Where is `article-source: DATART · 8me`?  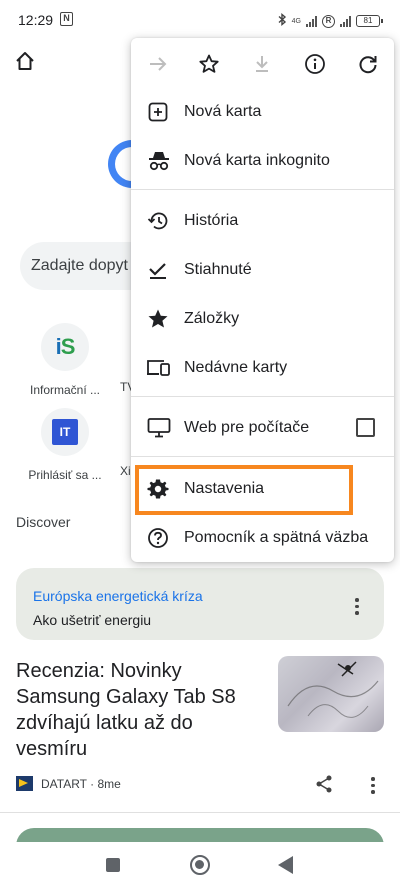 article-source: DATART · 8me is located at coordinates (81, 784).